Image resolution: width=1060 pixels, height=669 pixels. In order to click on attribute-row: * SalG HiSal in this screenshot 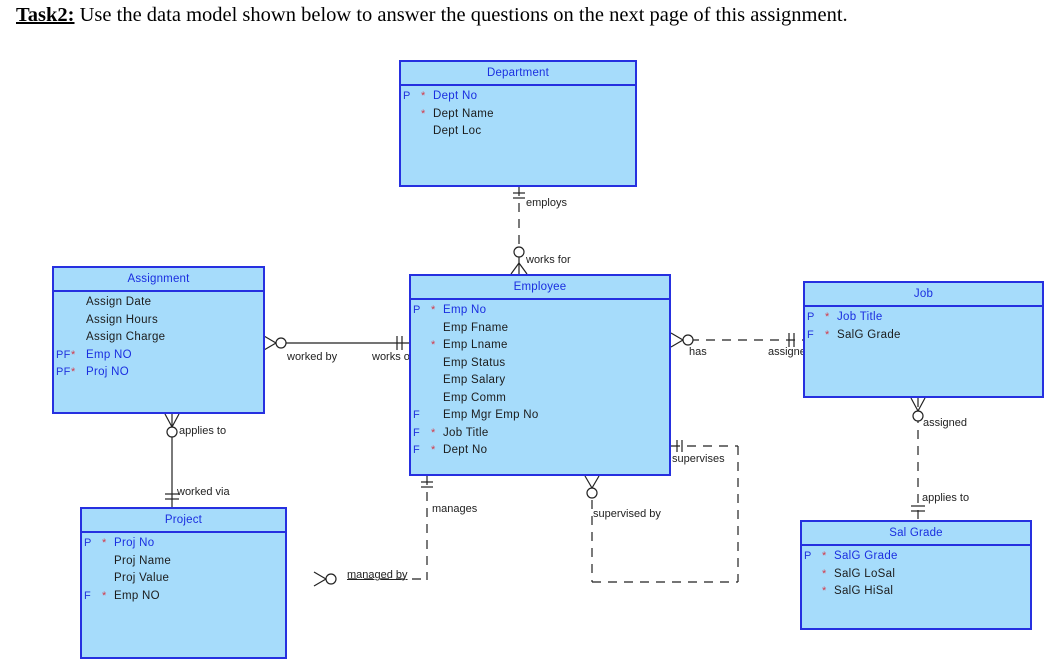, I will do `click(916, 592)`.